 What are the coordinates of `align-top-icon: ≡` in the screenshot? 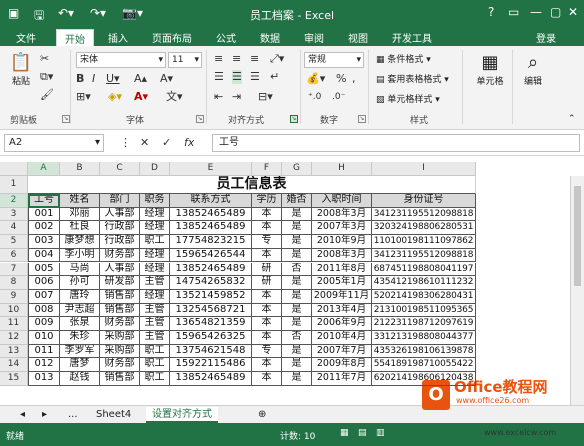 It's located at (218, 59).